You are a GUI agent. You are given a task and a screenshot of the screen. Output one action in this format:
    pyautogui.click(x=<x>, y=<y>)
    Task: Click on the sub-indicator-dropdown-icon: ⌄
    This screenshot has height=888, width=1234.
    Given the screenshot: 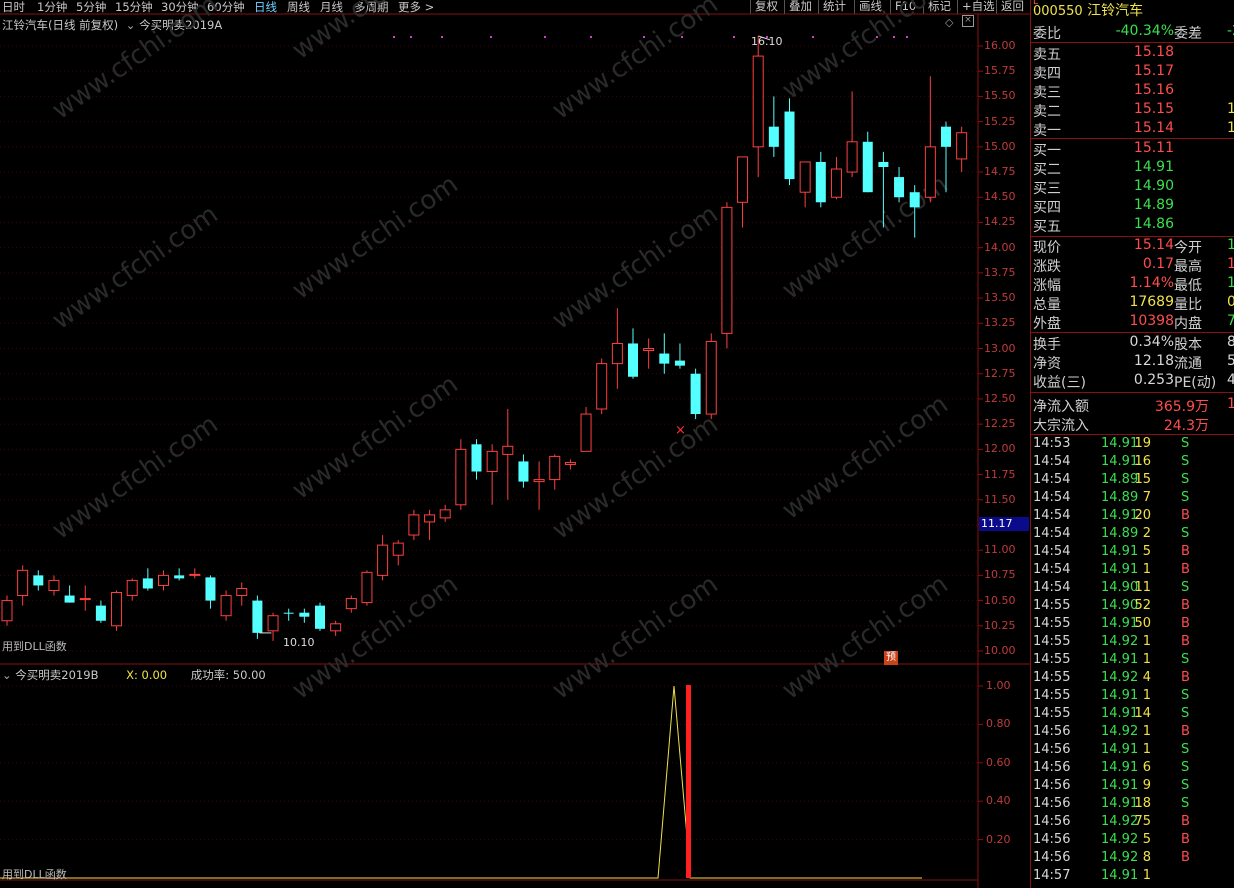 What is the action you would take?
    pyautogui.click(x=7, y=675)
    